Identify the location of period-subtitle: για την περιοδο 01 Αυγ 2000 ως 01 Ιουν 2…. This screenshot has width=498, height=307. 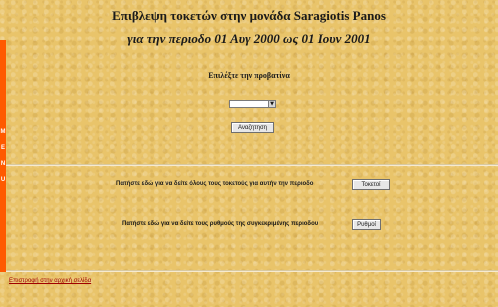
(249, 38).